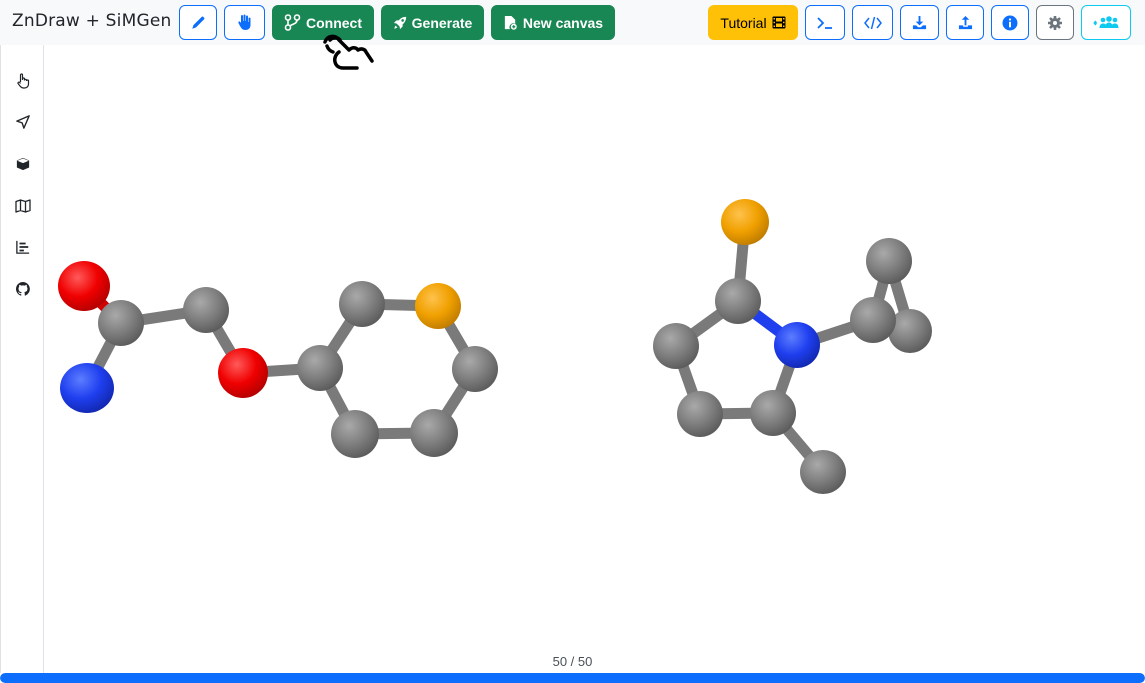 The width and height of the screenshot is (1145, 683). I want to click on map-icon, so click(23, 206).